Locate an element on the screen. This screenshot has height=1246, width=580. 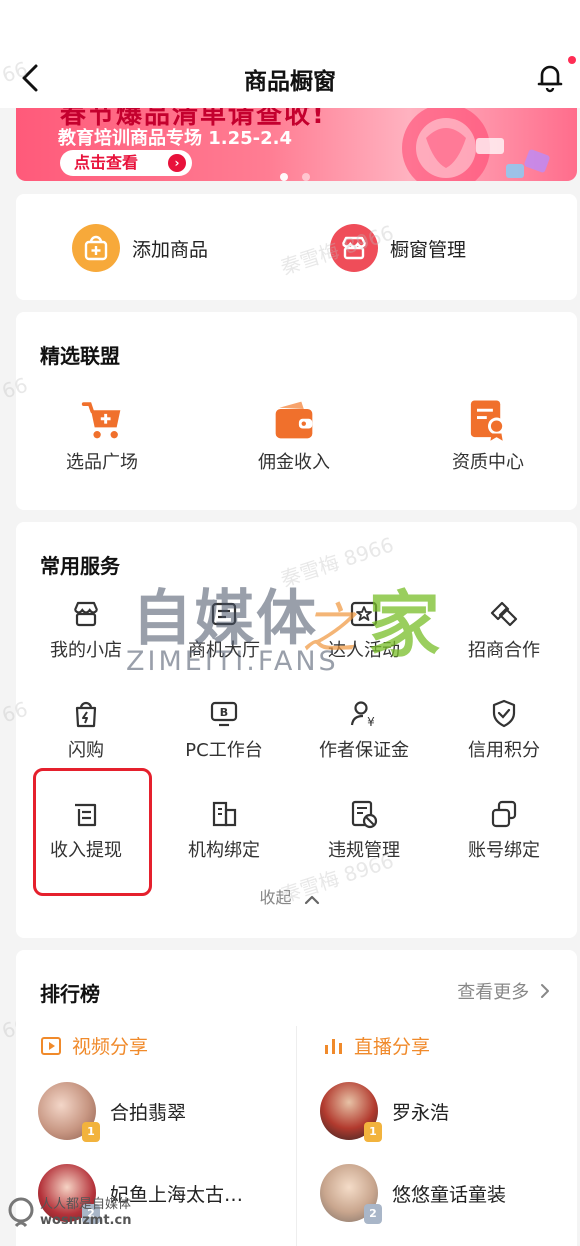
rank-entry: 1 罗永浩 is located at coordinates (385, 1112).